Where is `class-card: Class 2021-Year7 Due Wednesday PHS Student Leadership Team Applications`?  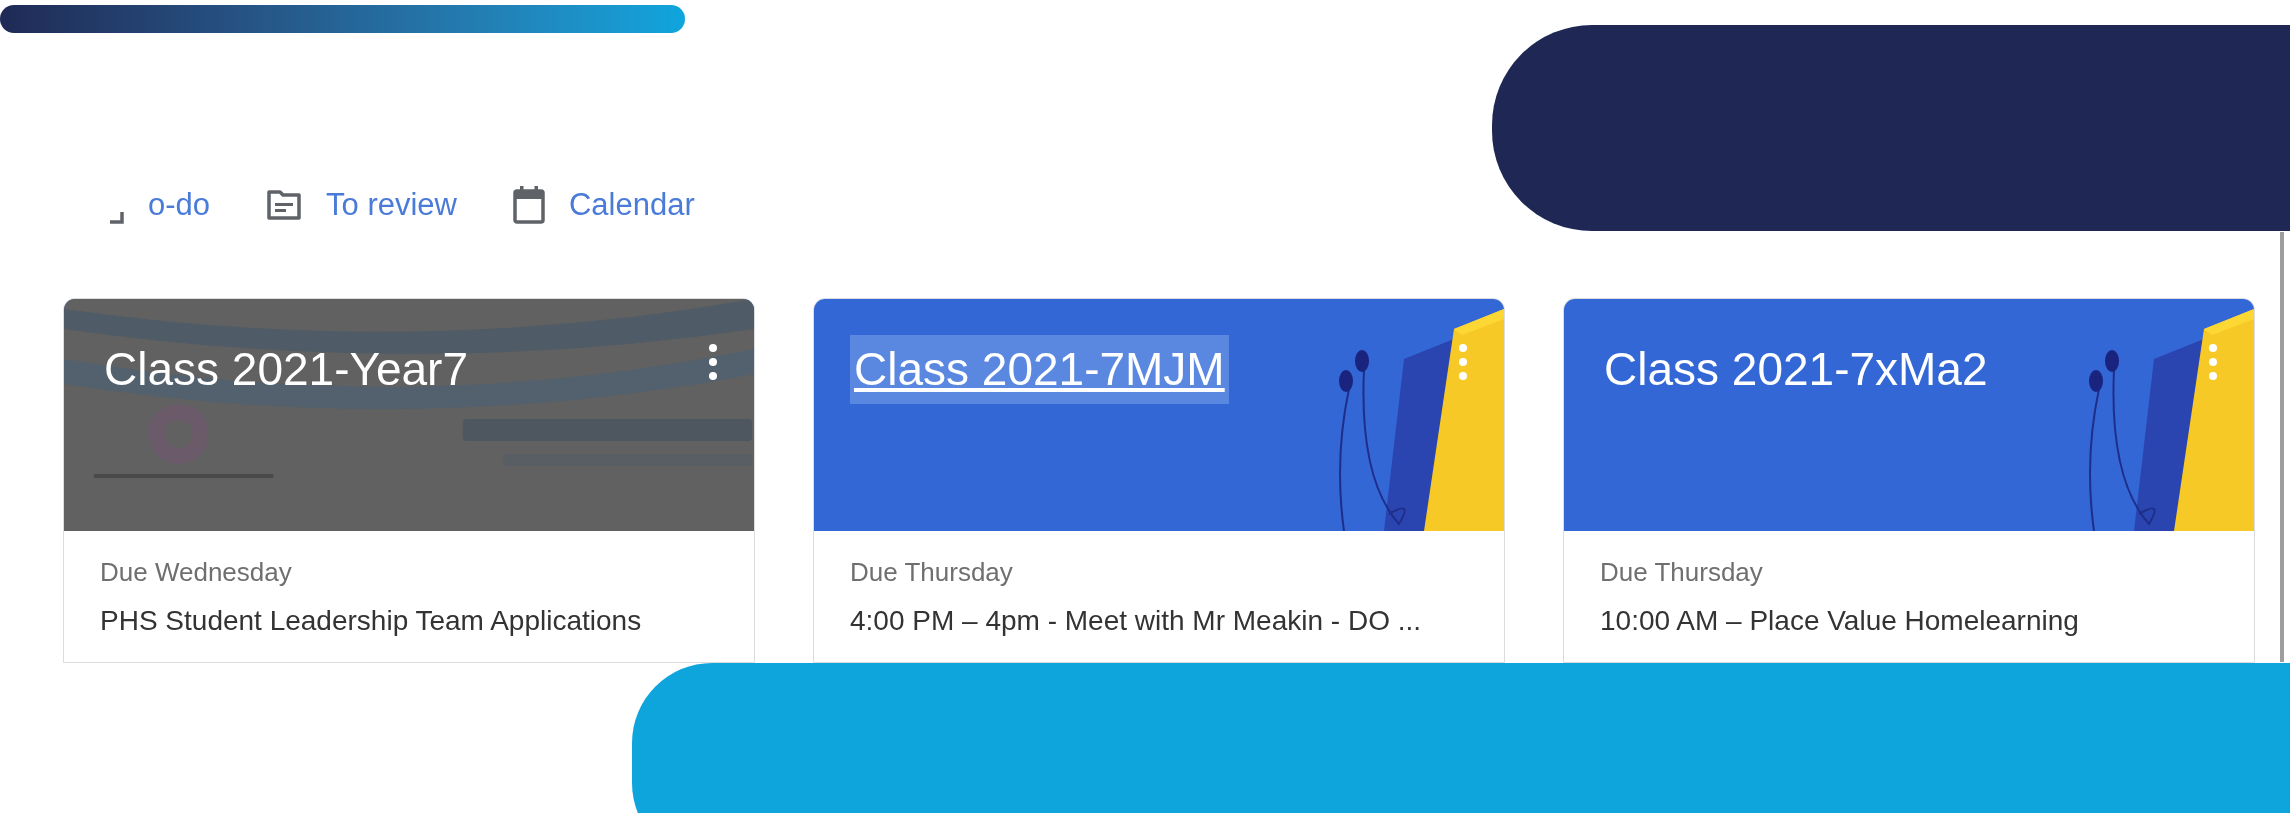 class-card: Class 2021-Year7 Due Wednesday PHS Student Leadership Team Applications is located at coordinates (409, 480).